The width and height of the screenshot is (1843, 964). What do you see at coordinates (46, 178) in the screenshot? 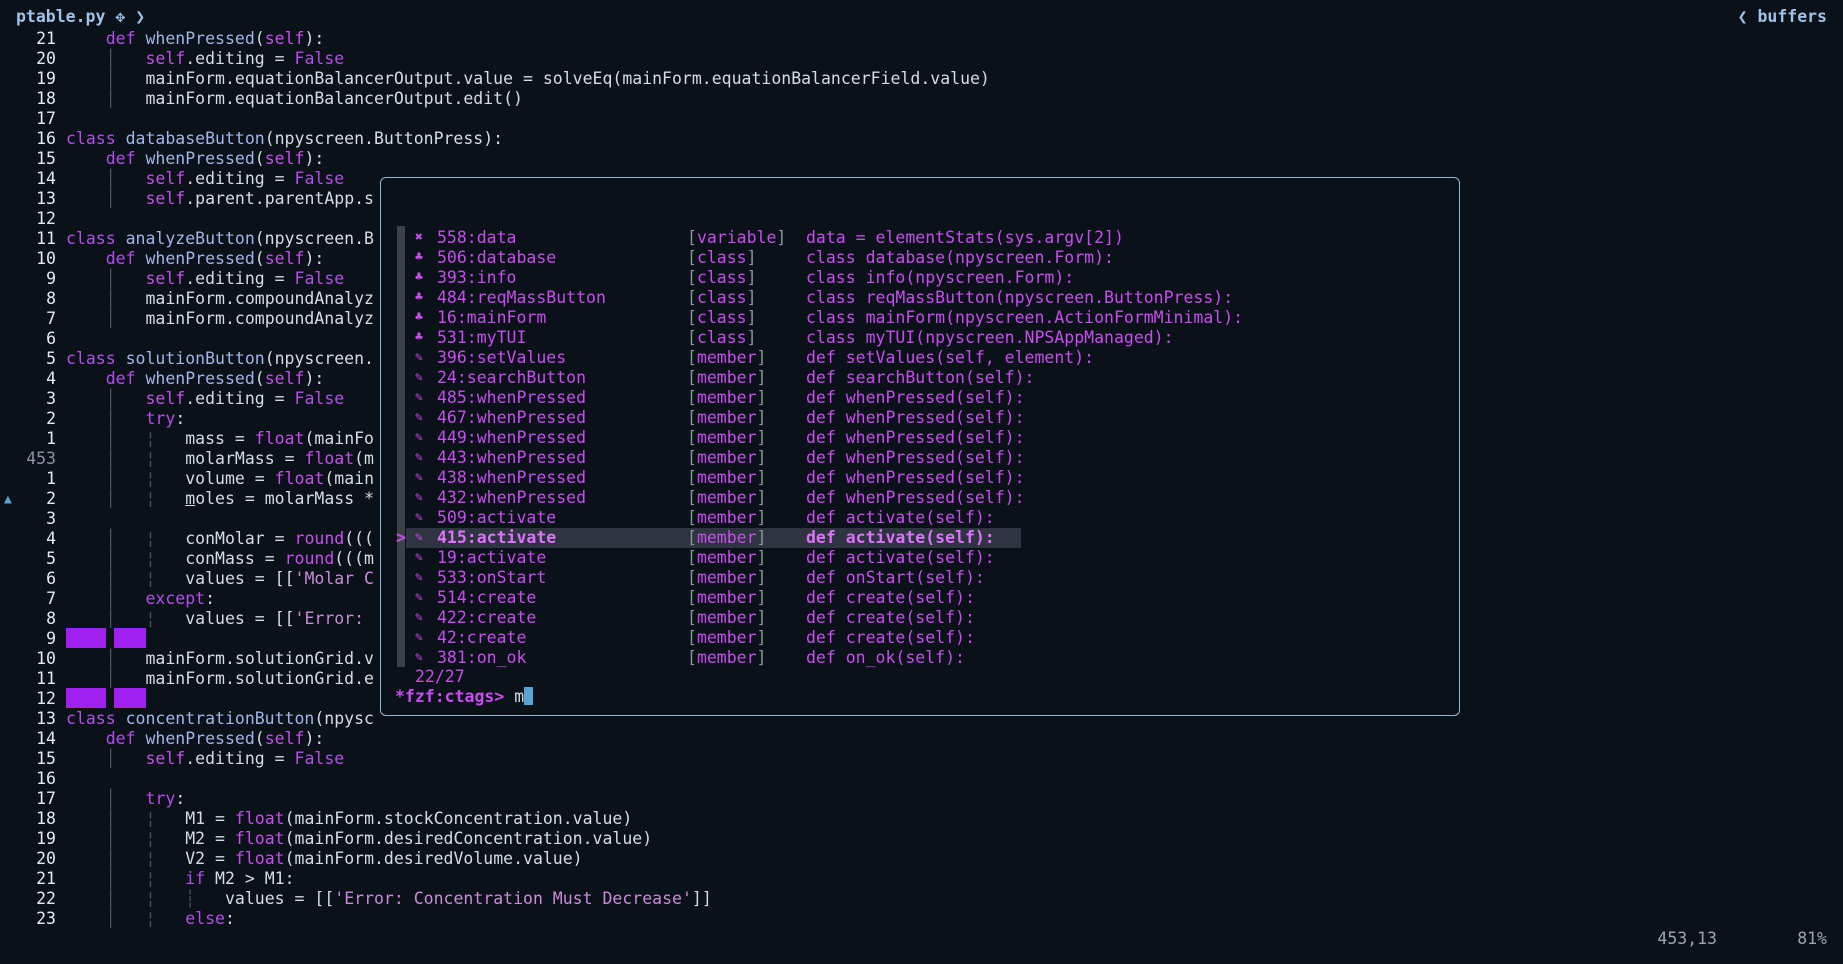
I see `line-number: 14` at bounding box center [46, 178].